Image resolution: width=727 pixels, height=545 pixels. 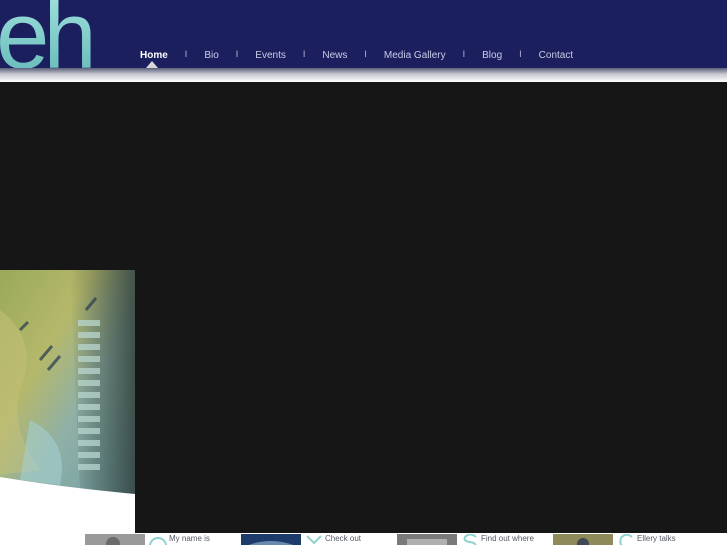 What do you see at coordinates (154, 55) in the screenshot?
I see `nav-home: Home` at bounding box center [154, 55].